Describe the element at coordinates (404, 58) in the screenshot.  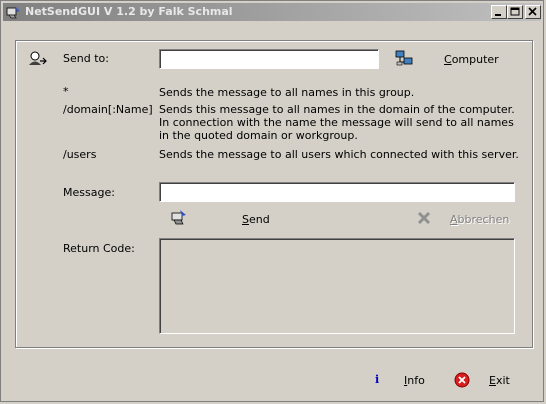
I see `network-computers-icon` at that location.